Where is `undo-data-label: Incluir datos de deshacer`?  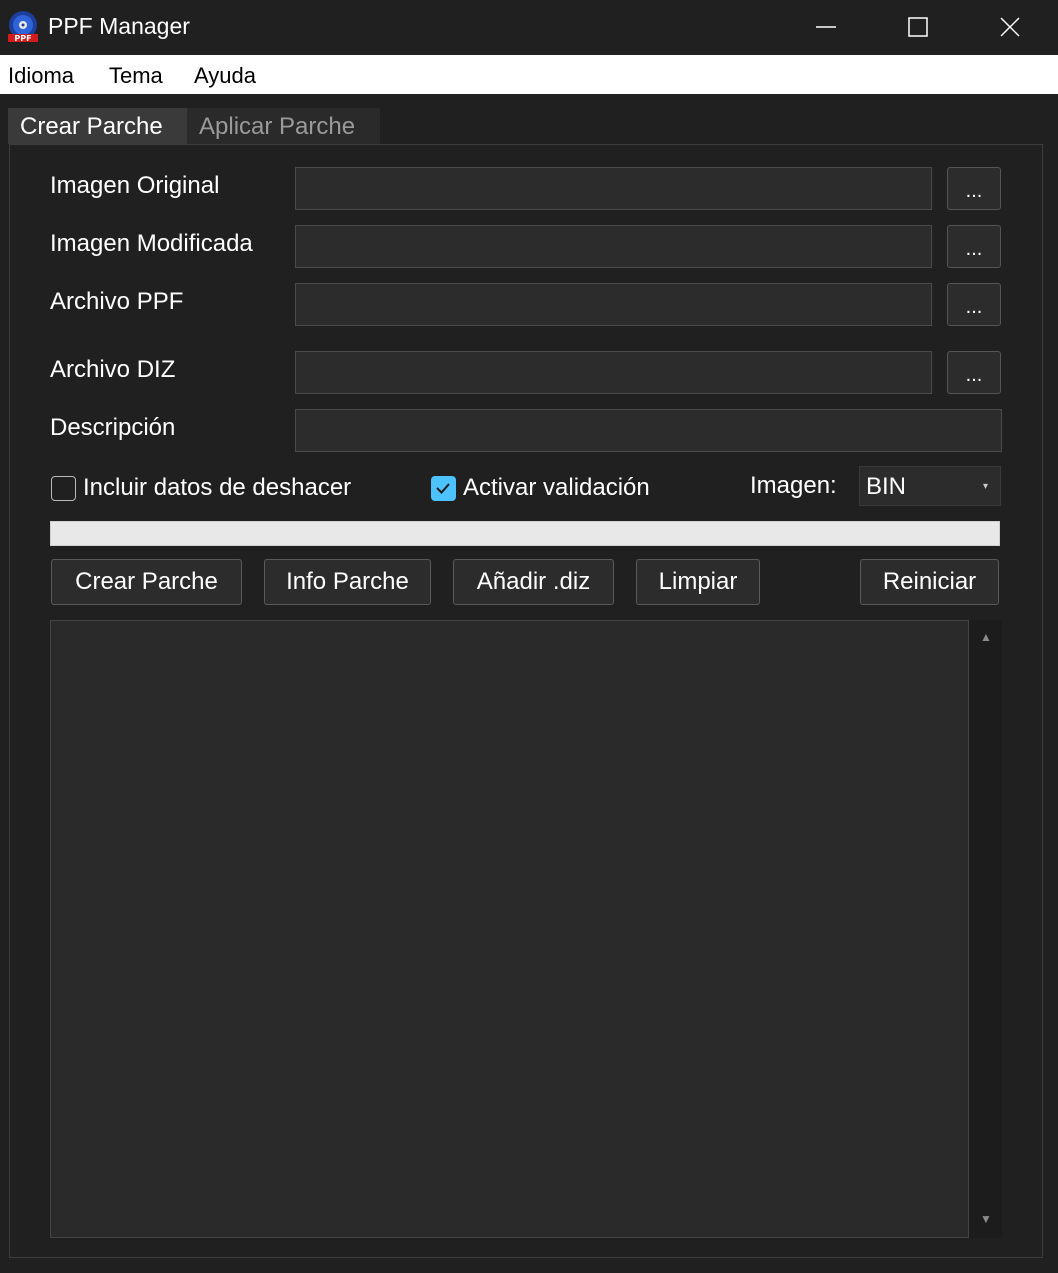 undo-data-label: Incluir datos de deshacer is located at coordinates (217, 488).